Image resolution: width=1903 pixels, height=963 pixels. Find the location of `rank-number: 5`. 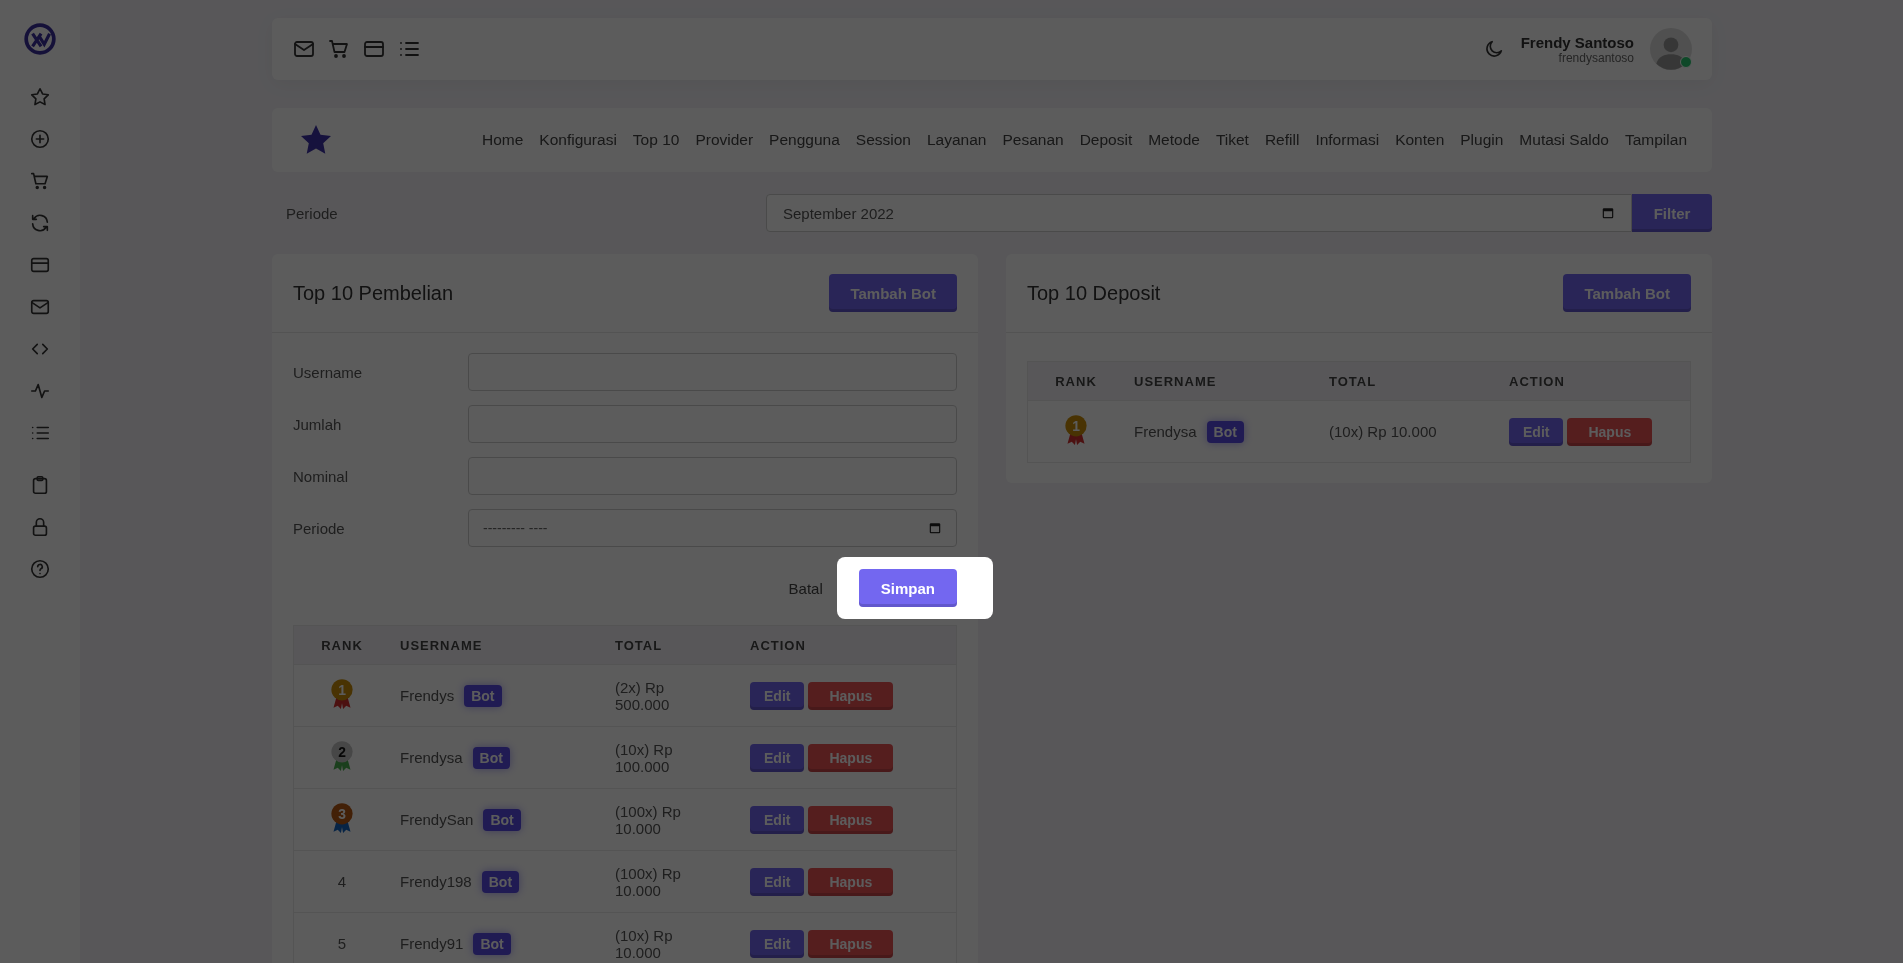

rank-number: 5 is located at coordinates (342, 943).